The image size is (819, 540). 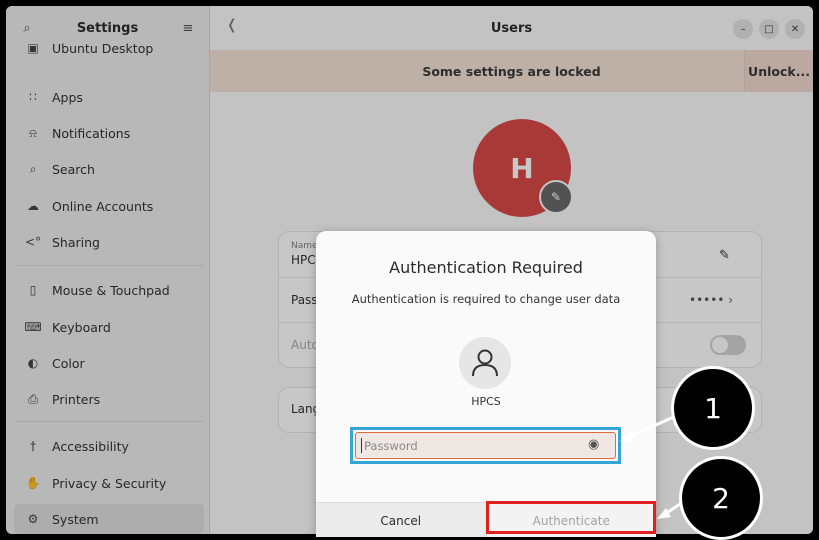 What do you see at coordinates (721, 498) in the screenshot?
I see `callout-2: 2` at bounding box center [721, 498].